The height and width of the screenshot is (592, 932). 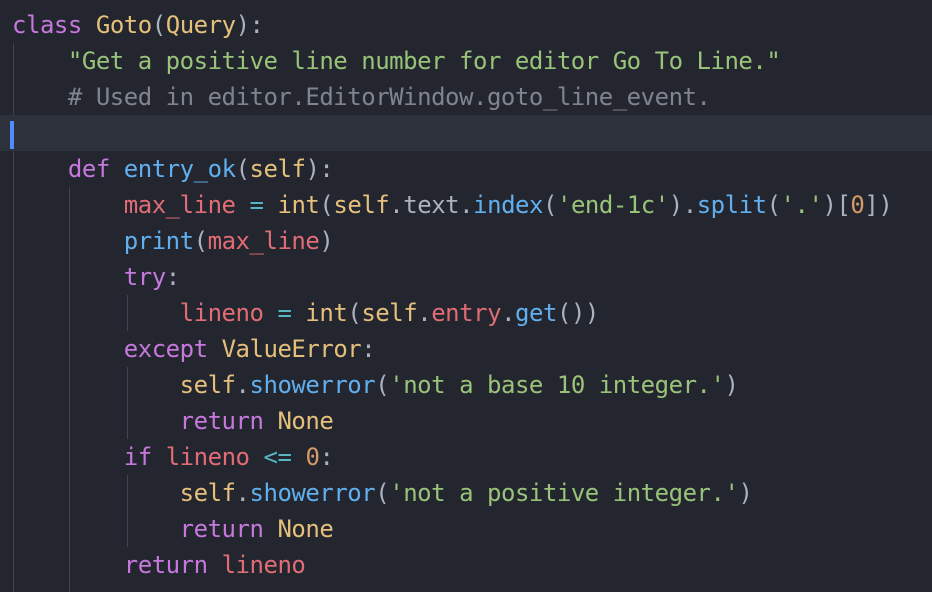 I want to click on code-token: entry, so click(x=466, y=313).